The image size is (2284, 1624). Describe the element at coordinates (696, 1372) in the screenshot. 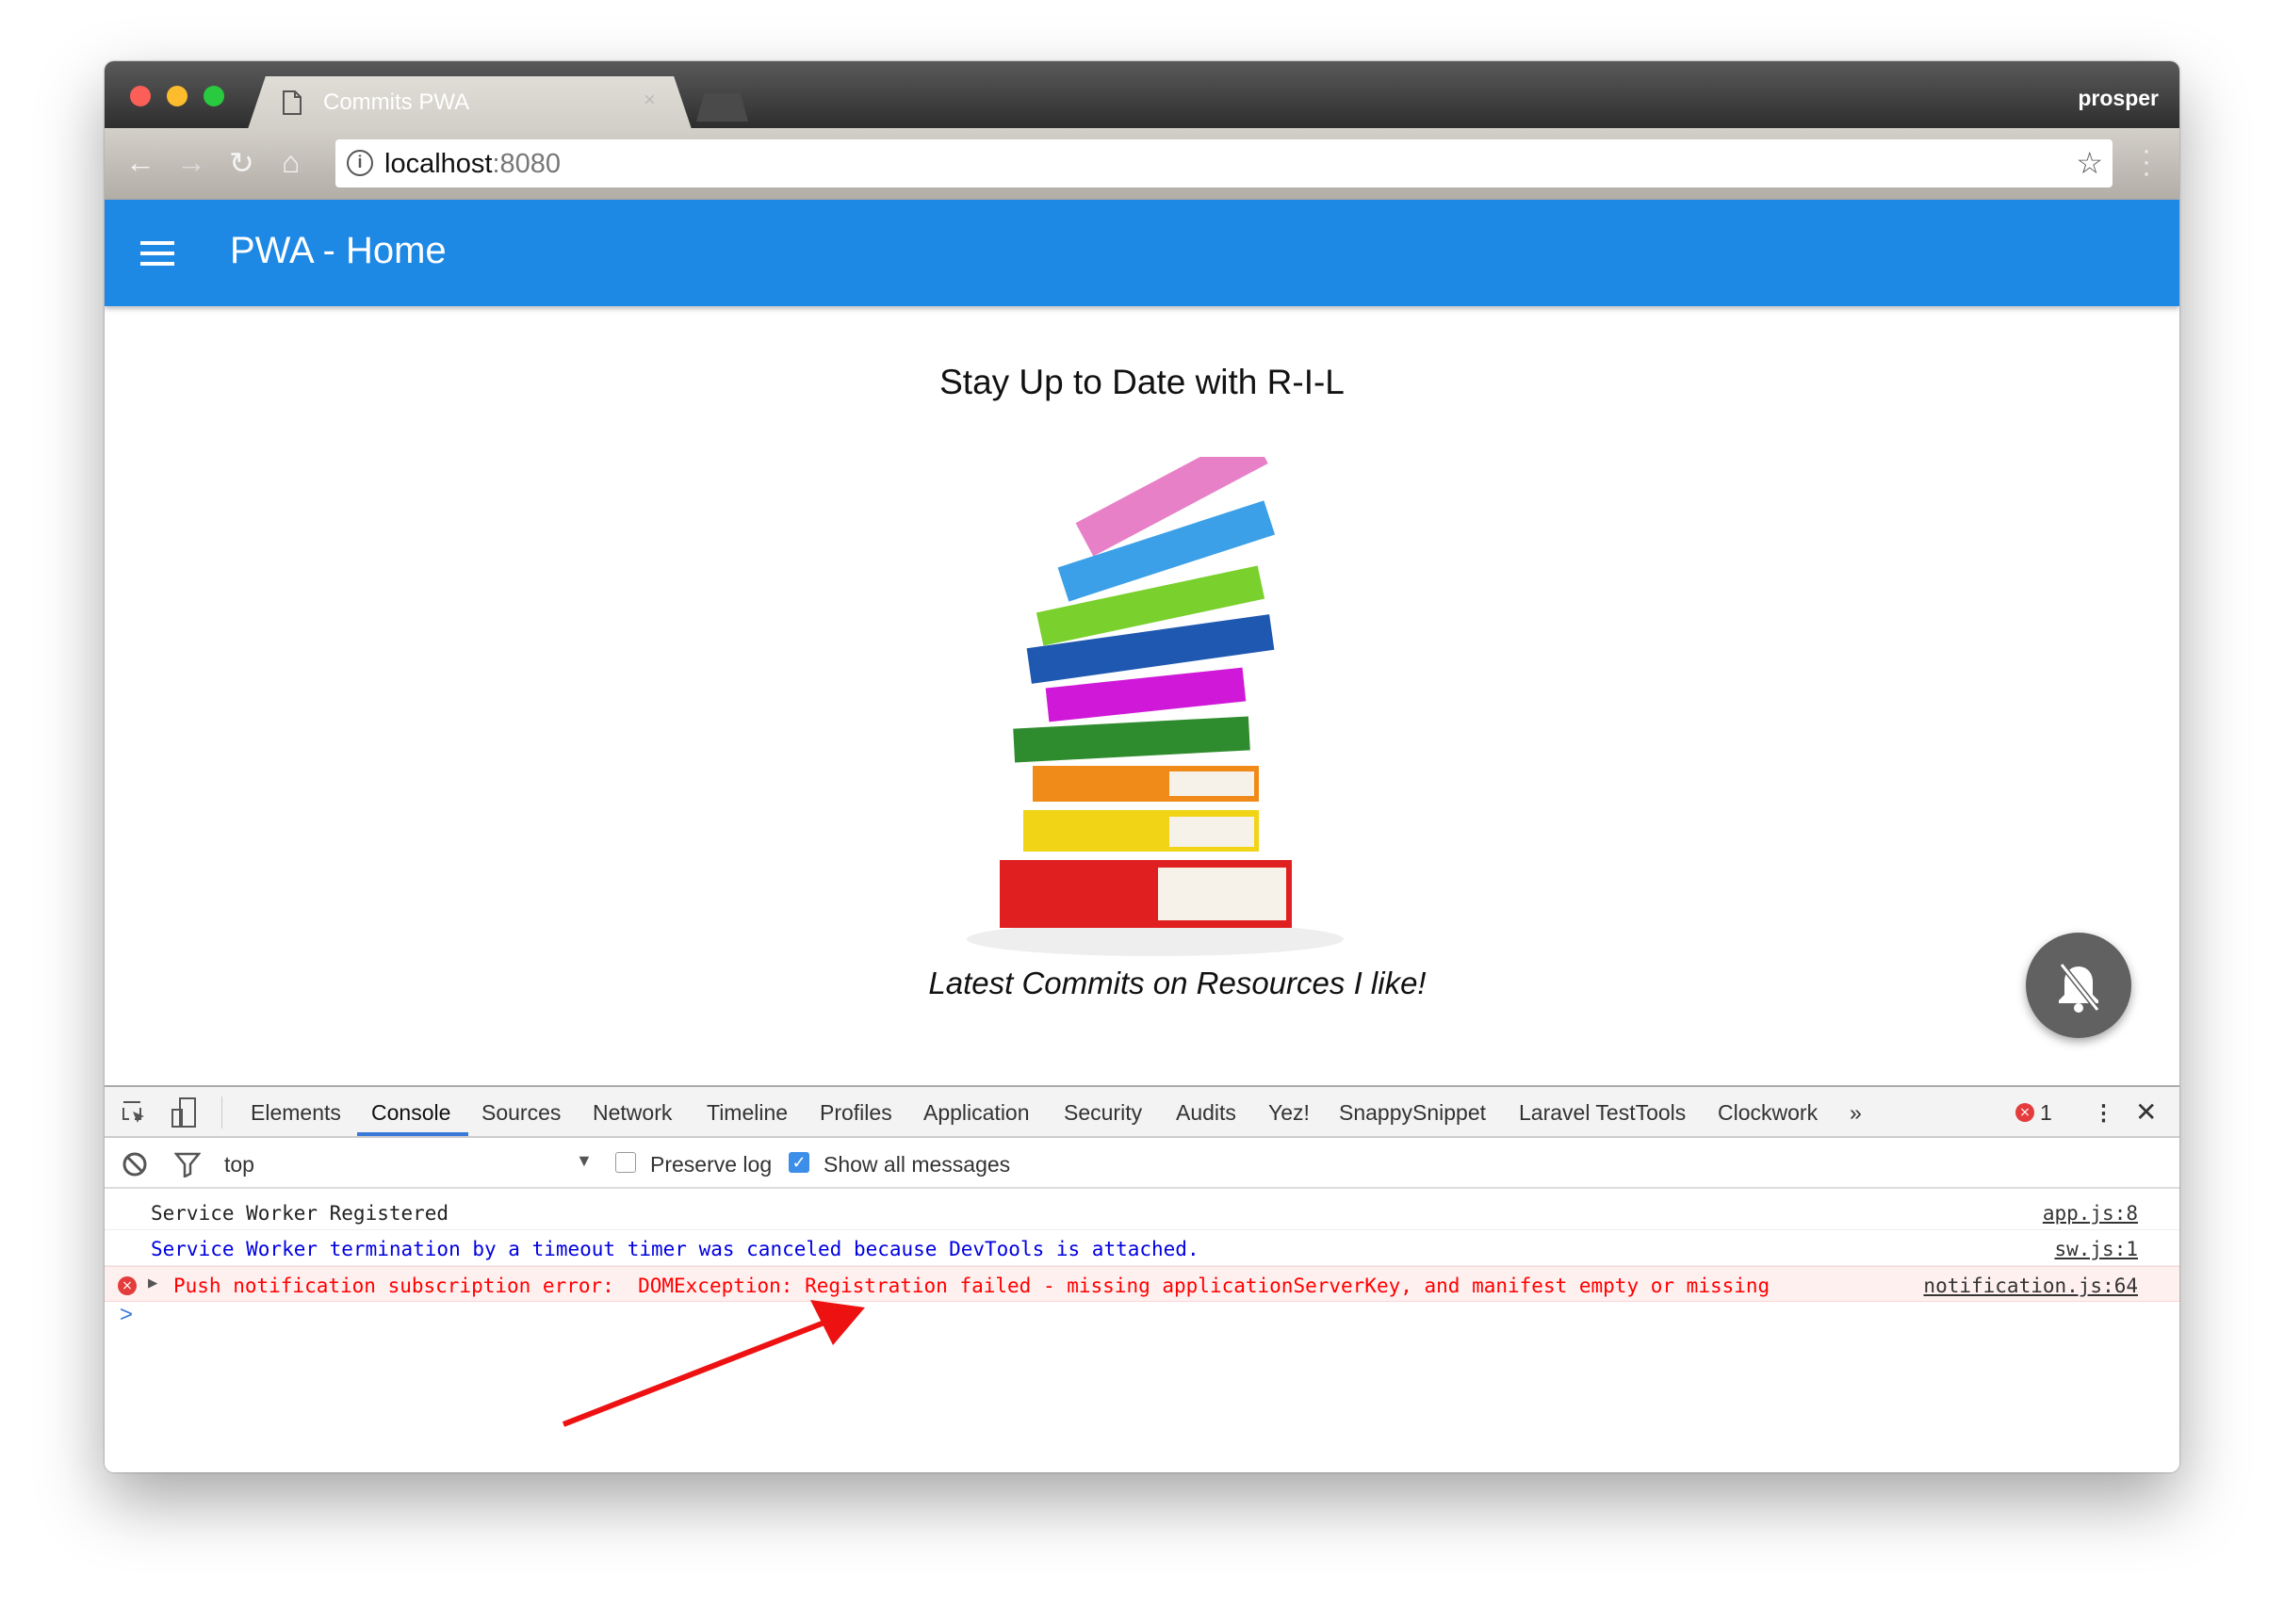

I see `arrow-shaft` at that location.